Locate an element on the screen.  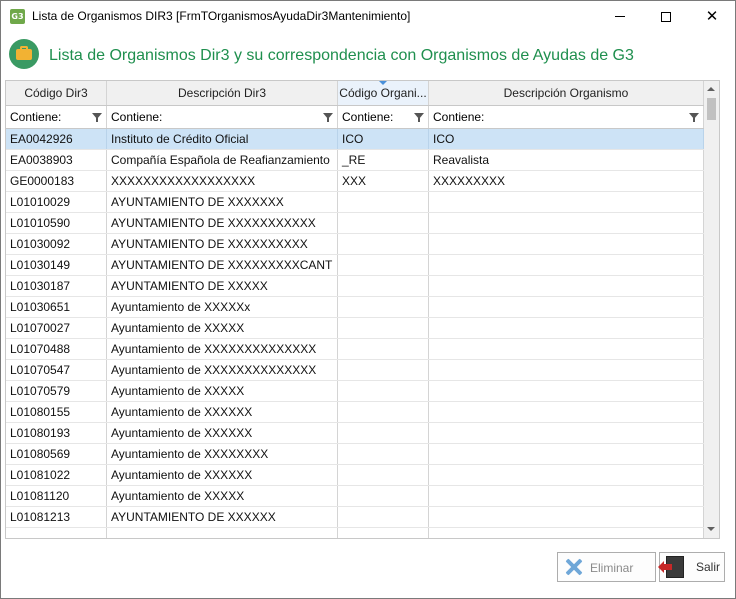
table-row: L01030651 Ayuntamiento de XXXXXx is located at coordinates (355, 307).